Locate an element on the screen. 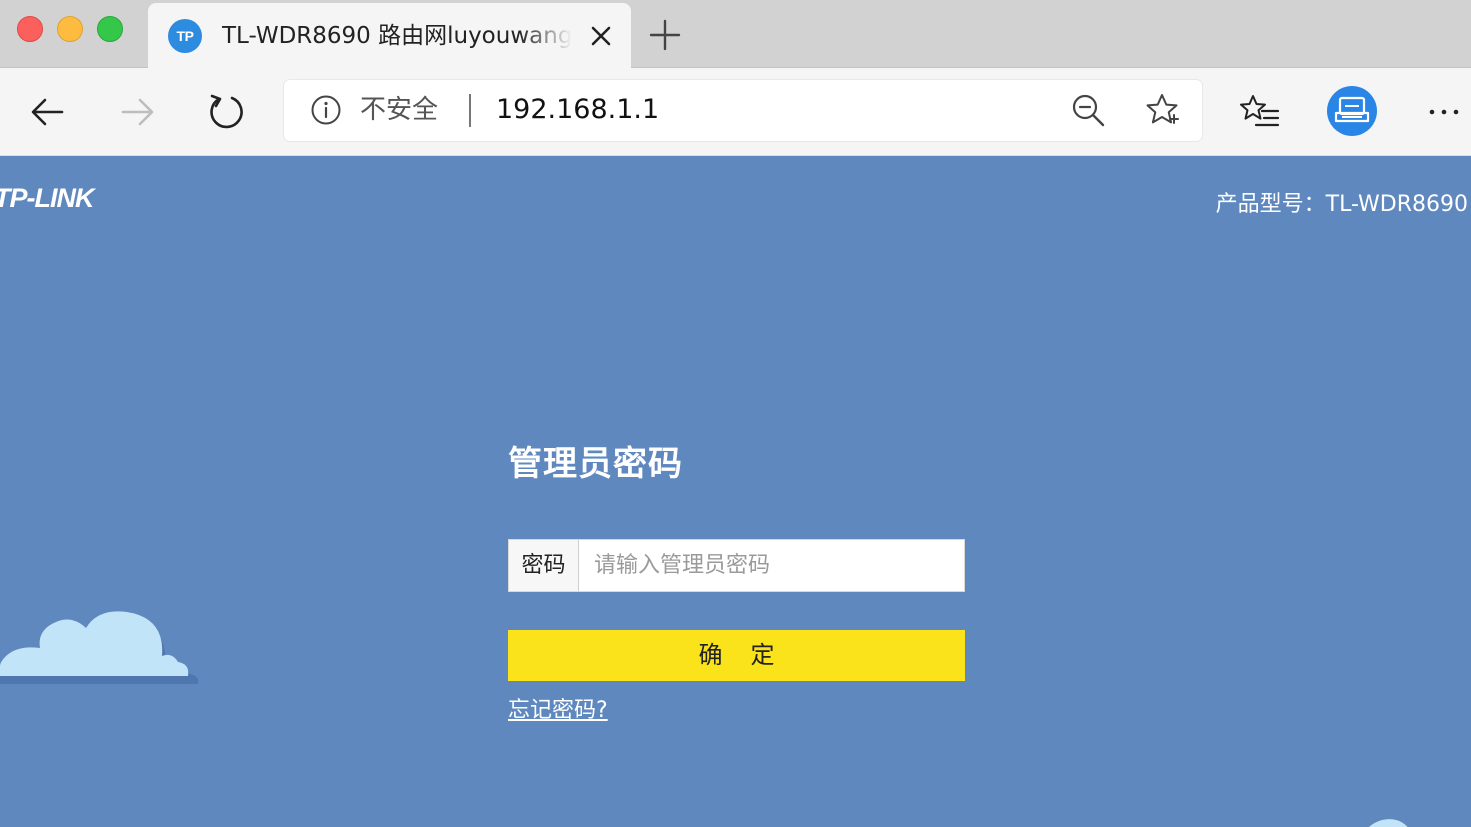 This screenshot has height=827, width=1471. site-info-icon is located at coordinates (326, 110).